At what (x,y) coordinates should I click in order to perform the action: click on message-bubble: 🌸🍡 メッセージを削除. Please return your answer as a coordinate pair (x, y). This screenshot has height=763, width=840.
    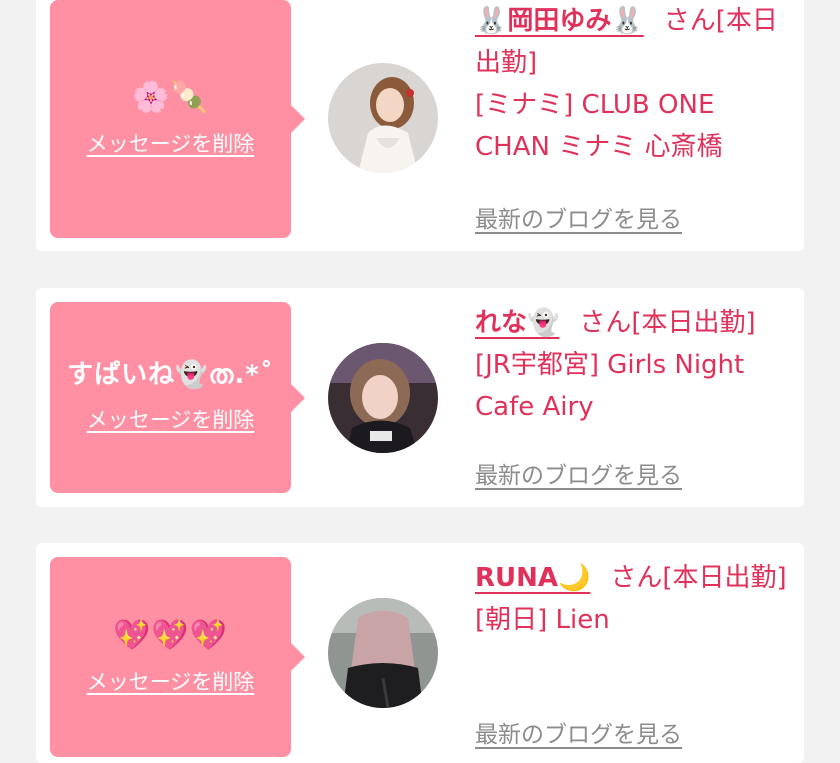
    Looking at the image, I should click on (177, 119).